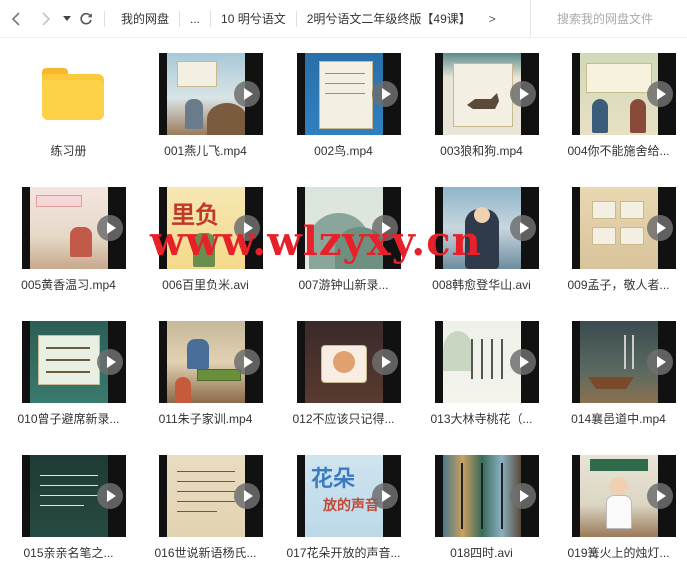  What do you see at coordinates (481, 285) in the screenshot?
I see `file-name: 008韩愈登华山.avi` at bounding box center [481, 285].